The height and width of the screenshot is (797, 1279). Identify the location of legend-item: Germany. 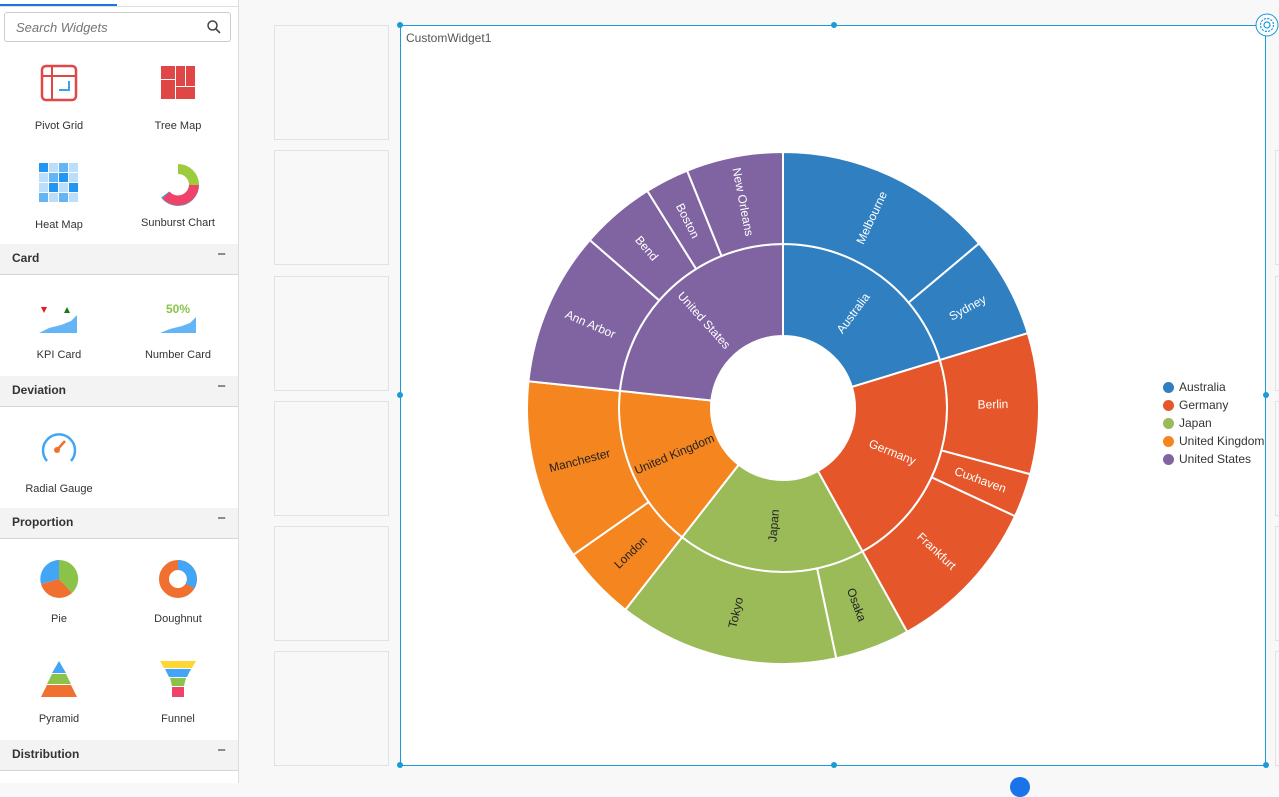
(1213, 405).